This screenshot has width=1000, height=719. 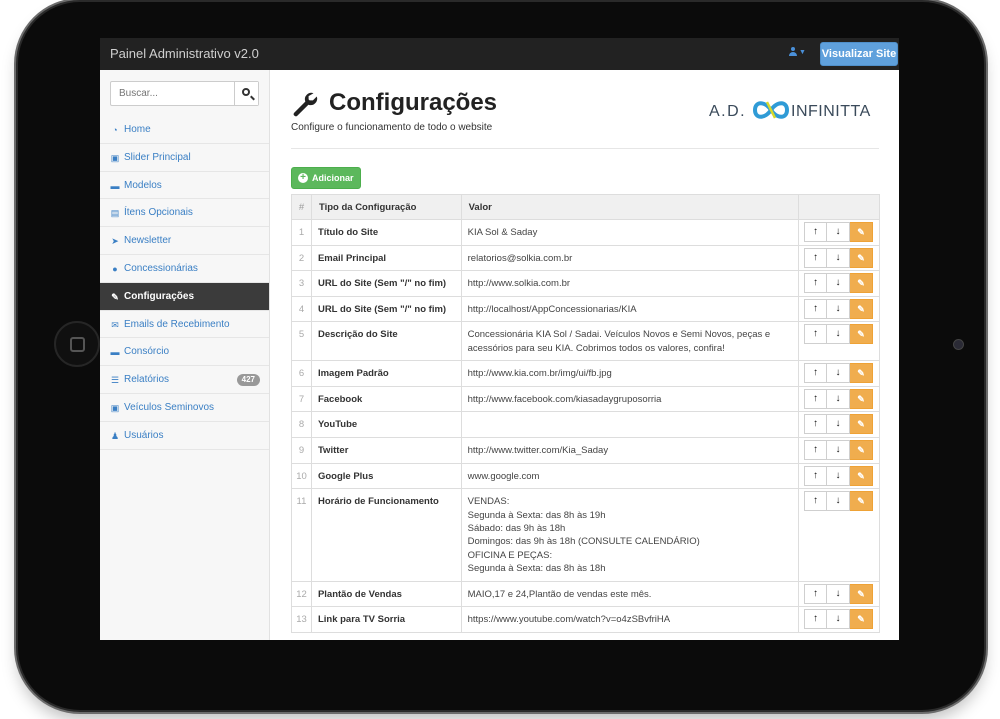 I want to click on row-number: 12, so click(x=301, y=594).